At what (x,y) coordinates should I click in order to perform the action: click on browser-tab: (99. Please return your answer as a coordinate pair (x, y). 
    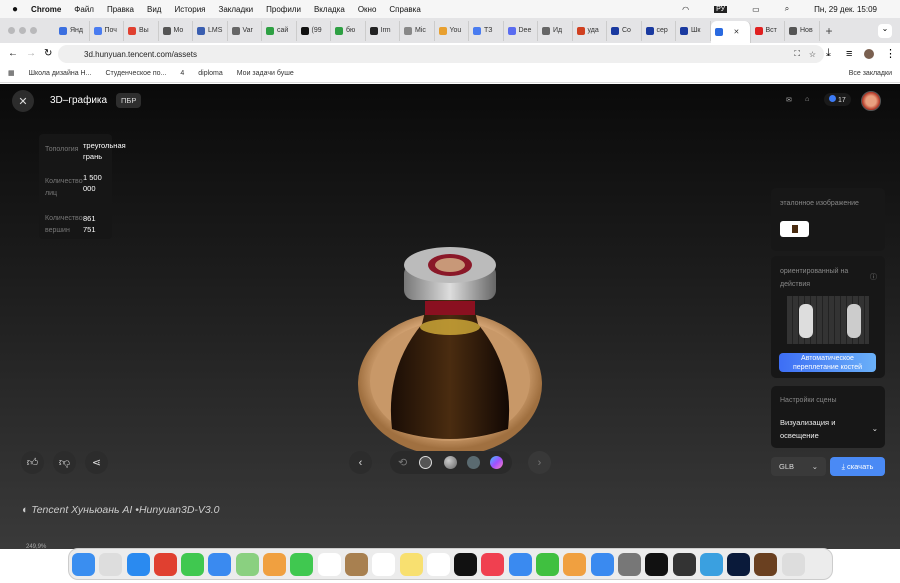
    Looking at the image, I should click on (314, 30).